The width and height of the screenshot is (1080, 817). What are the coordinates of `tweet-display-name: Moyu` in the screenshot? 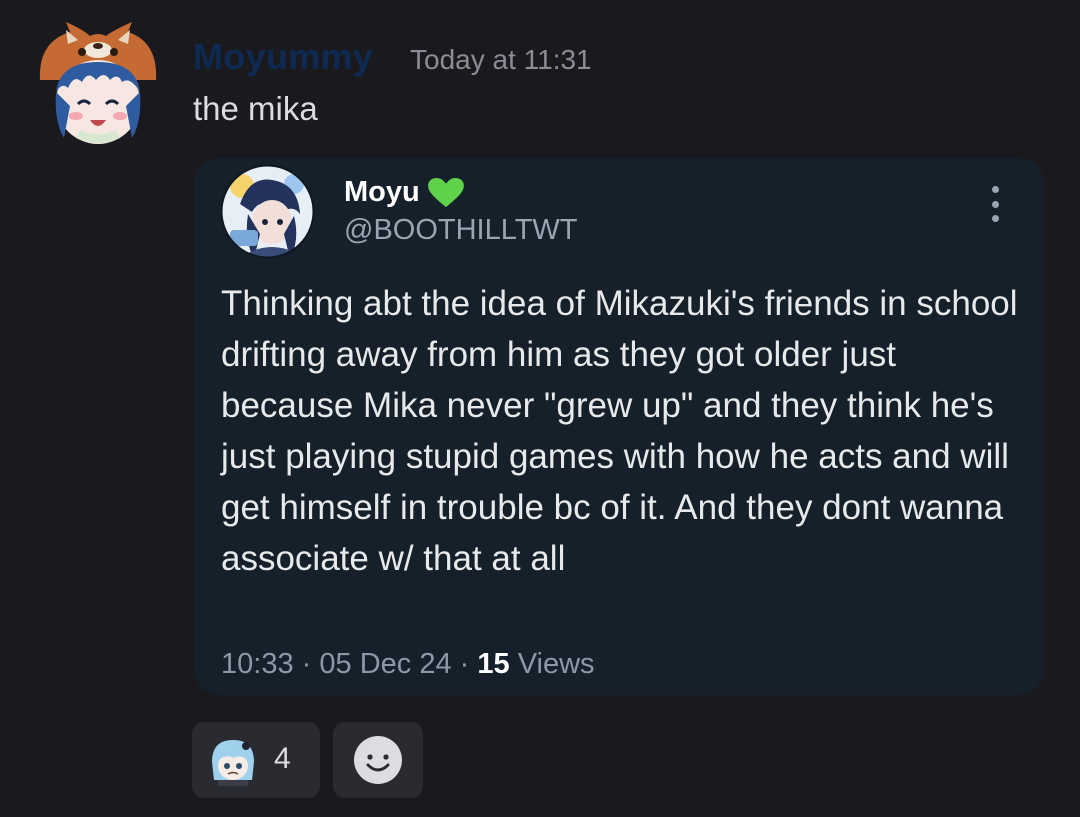 It's located at (405, 192).